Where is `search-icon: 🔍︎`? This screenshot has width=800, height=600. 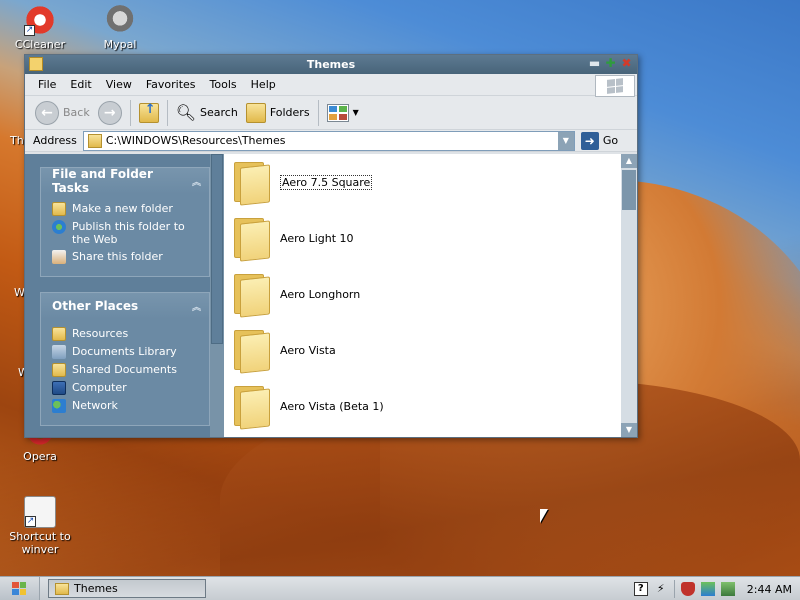 search-icon: 🔍︎ is located at coordinates (186, 112).